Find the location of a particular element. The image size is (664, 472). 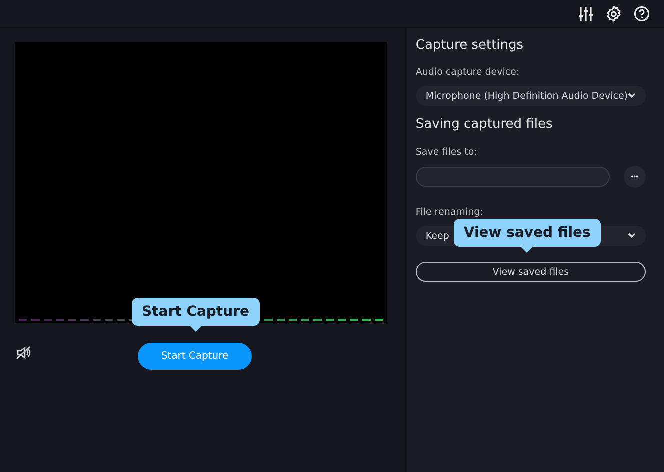

view-saved-files-button: View saved files is located at coordinates (531, 272).